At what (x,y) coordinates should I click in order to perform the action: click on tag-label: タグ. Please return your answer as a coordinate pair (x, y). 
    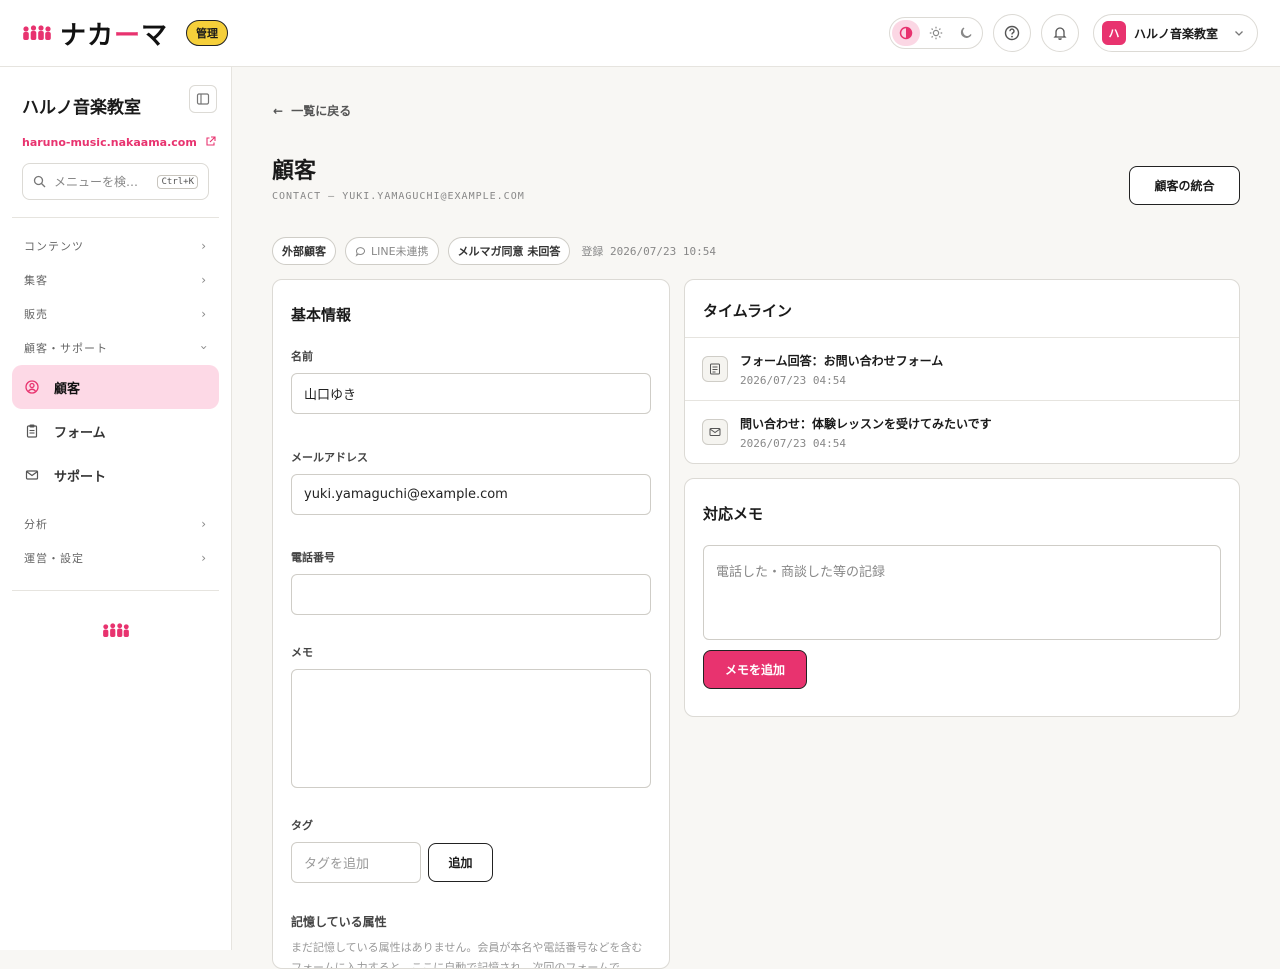
    Looking at the image, I should click on (302, 825).